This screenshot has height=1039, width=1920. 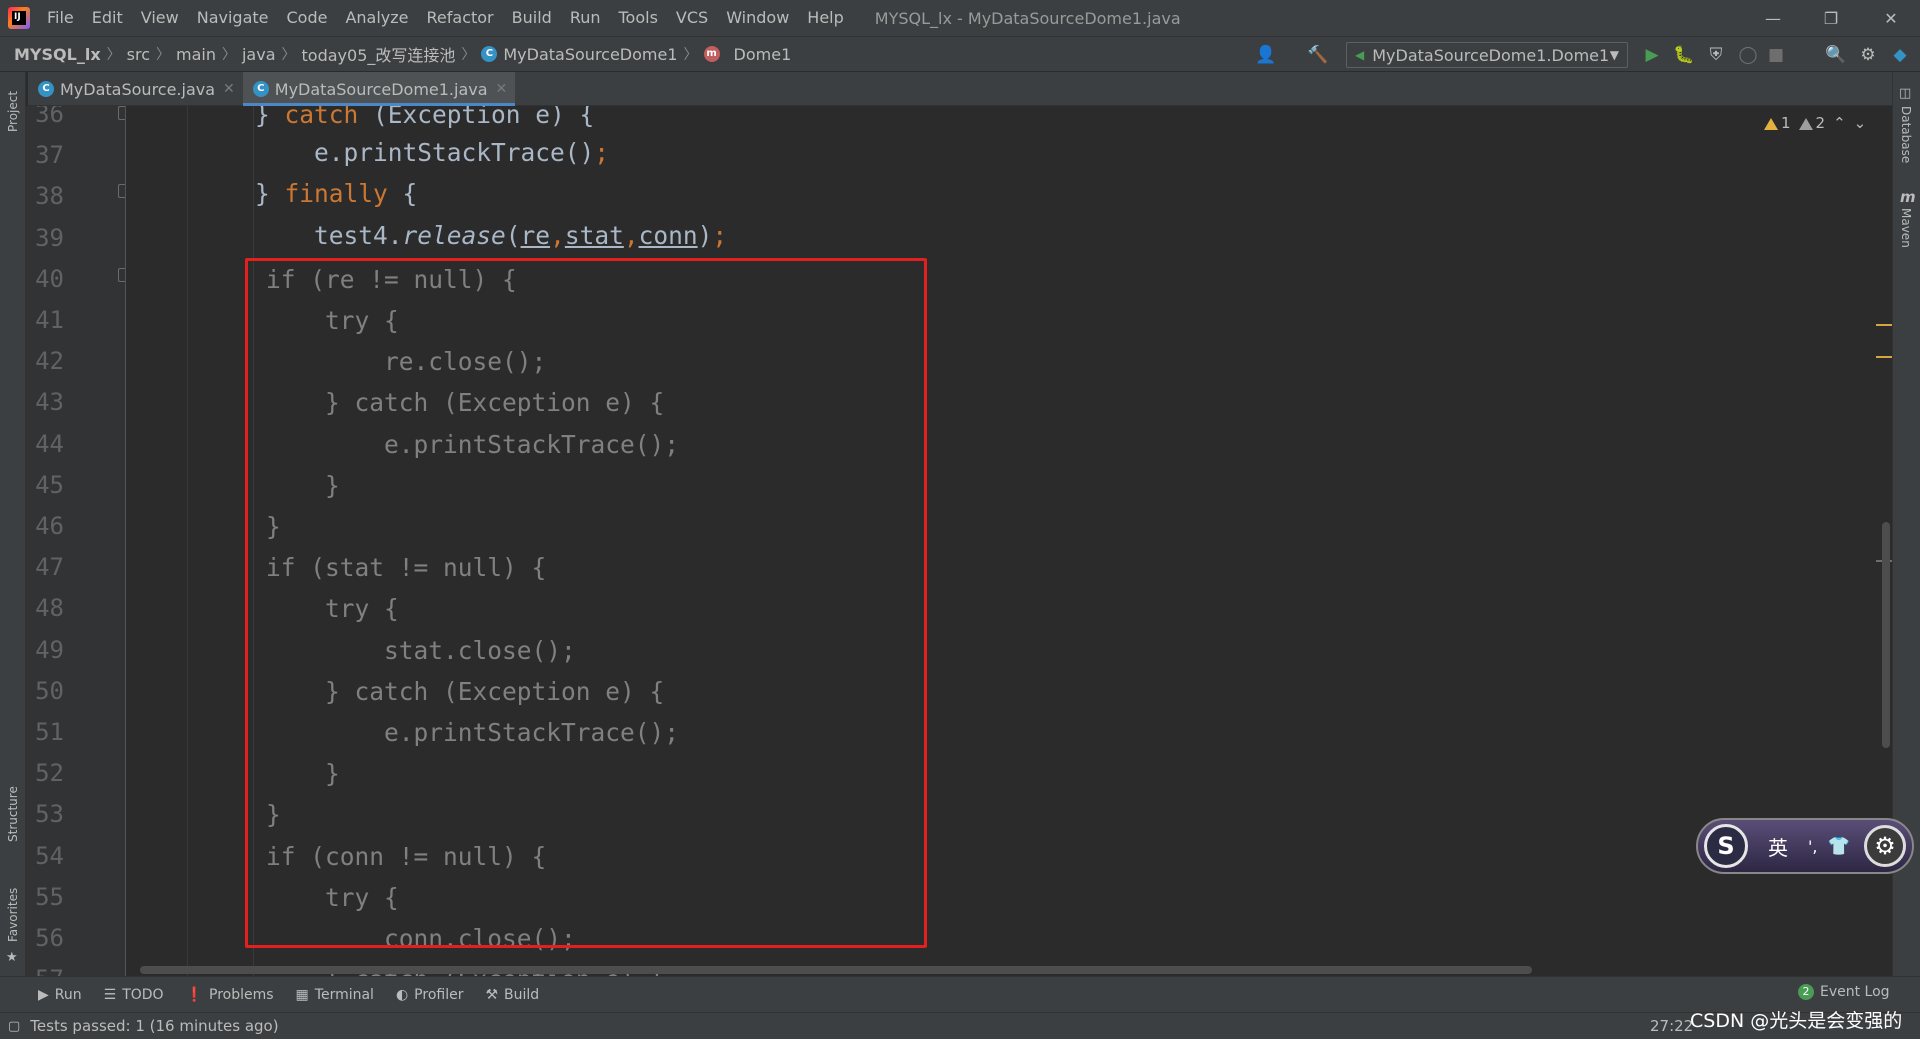 What do you see at coordinates (468, 55) in the screenshot?
I see `chevron-right-icon: 〉` at bounding box center [468, 55].